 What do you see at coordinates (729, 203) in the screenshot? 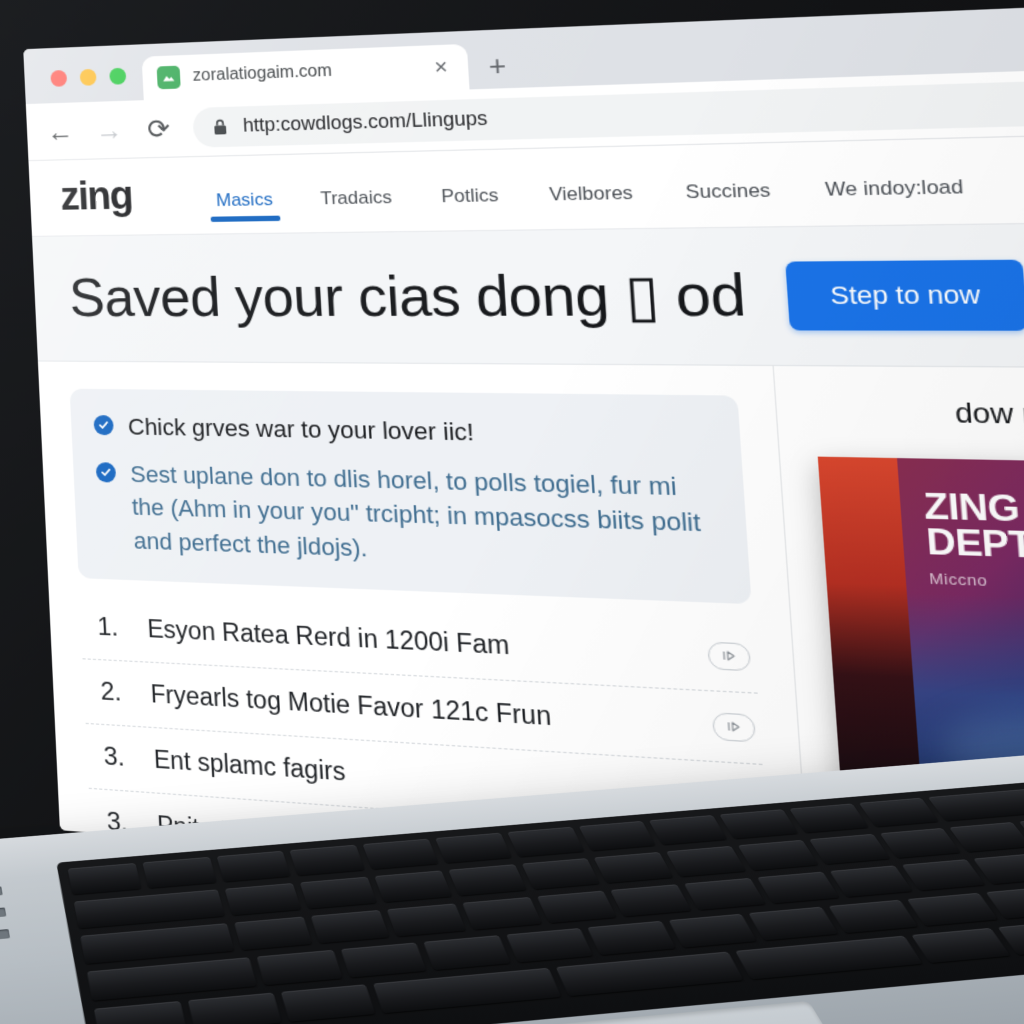
I see `nav-item-succines: Succines` at bounding box center [729, 203].